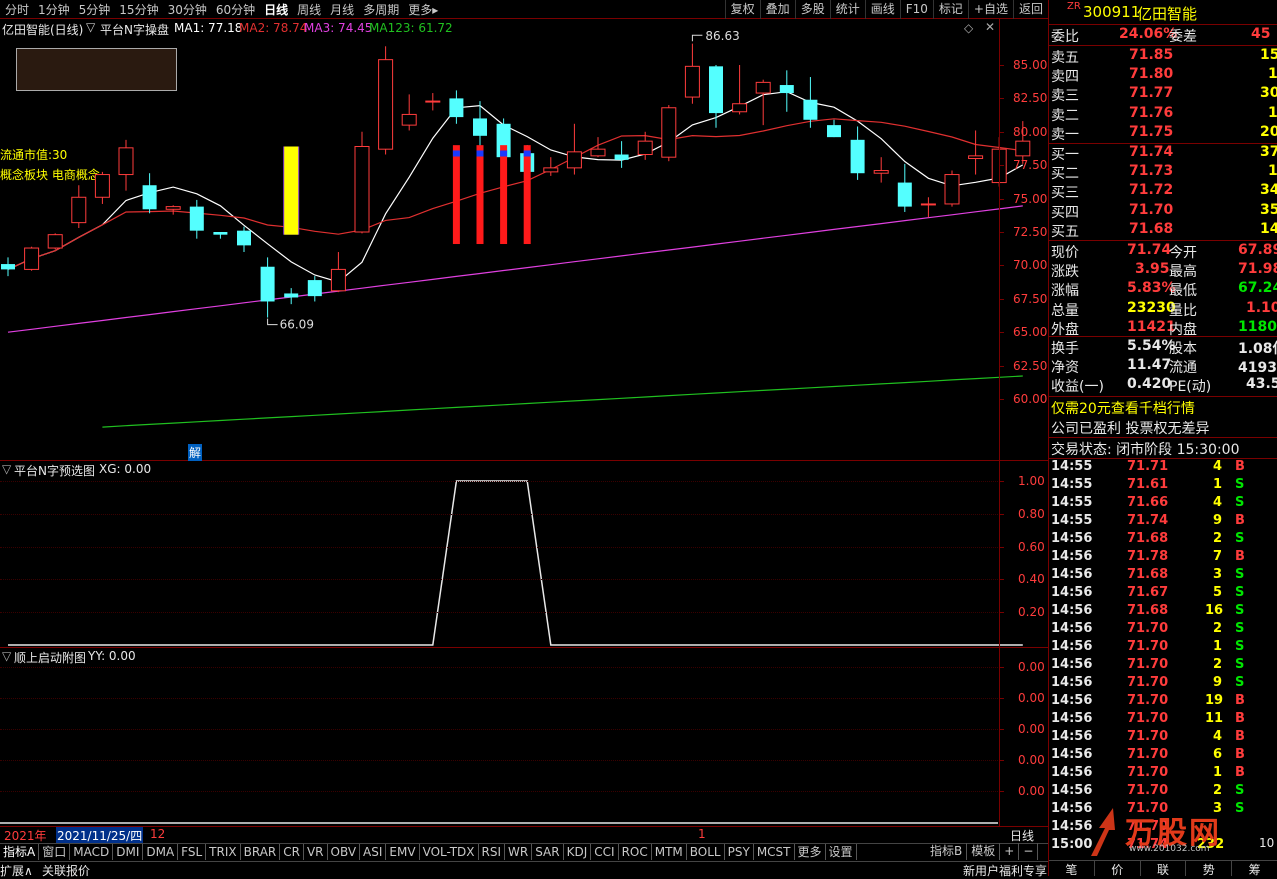 The image size is (1277, 879). I want to click on tick-price: 71.66, so click(1148, 502).